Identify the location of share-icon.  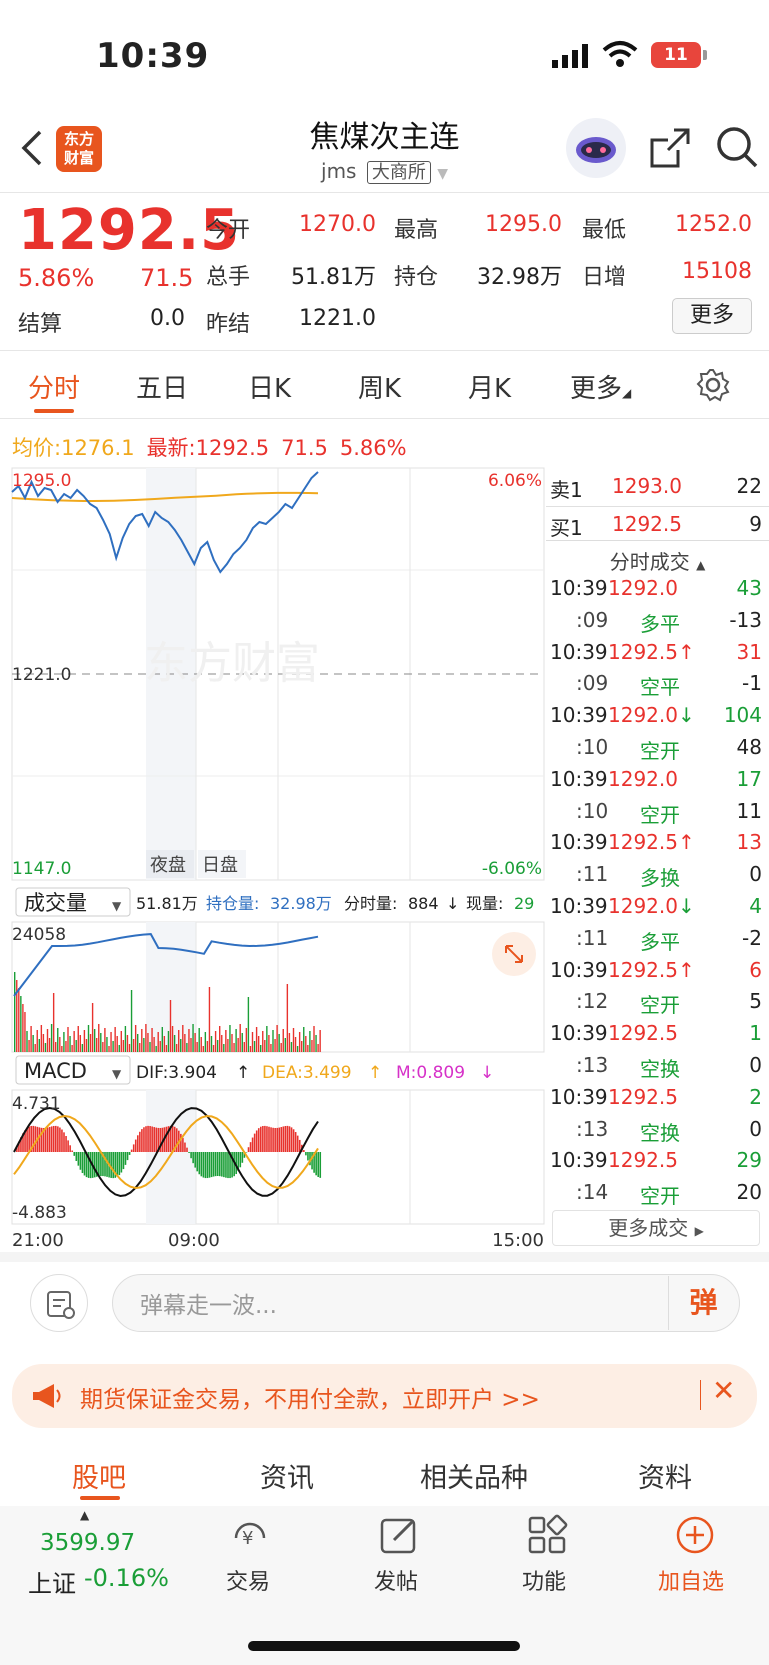
(670, 150).